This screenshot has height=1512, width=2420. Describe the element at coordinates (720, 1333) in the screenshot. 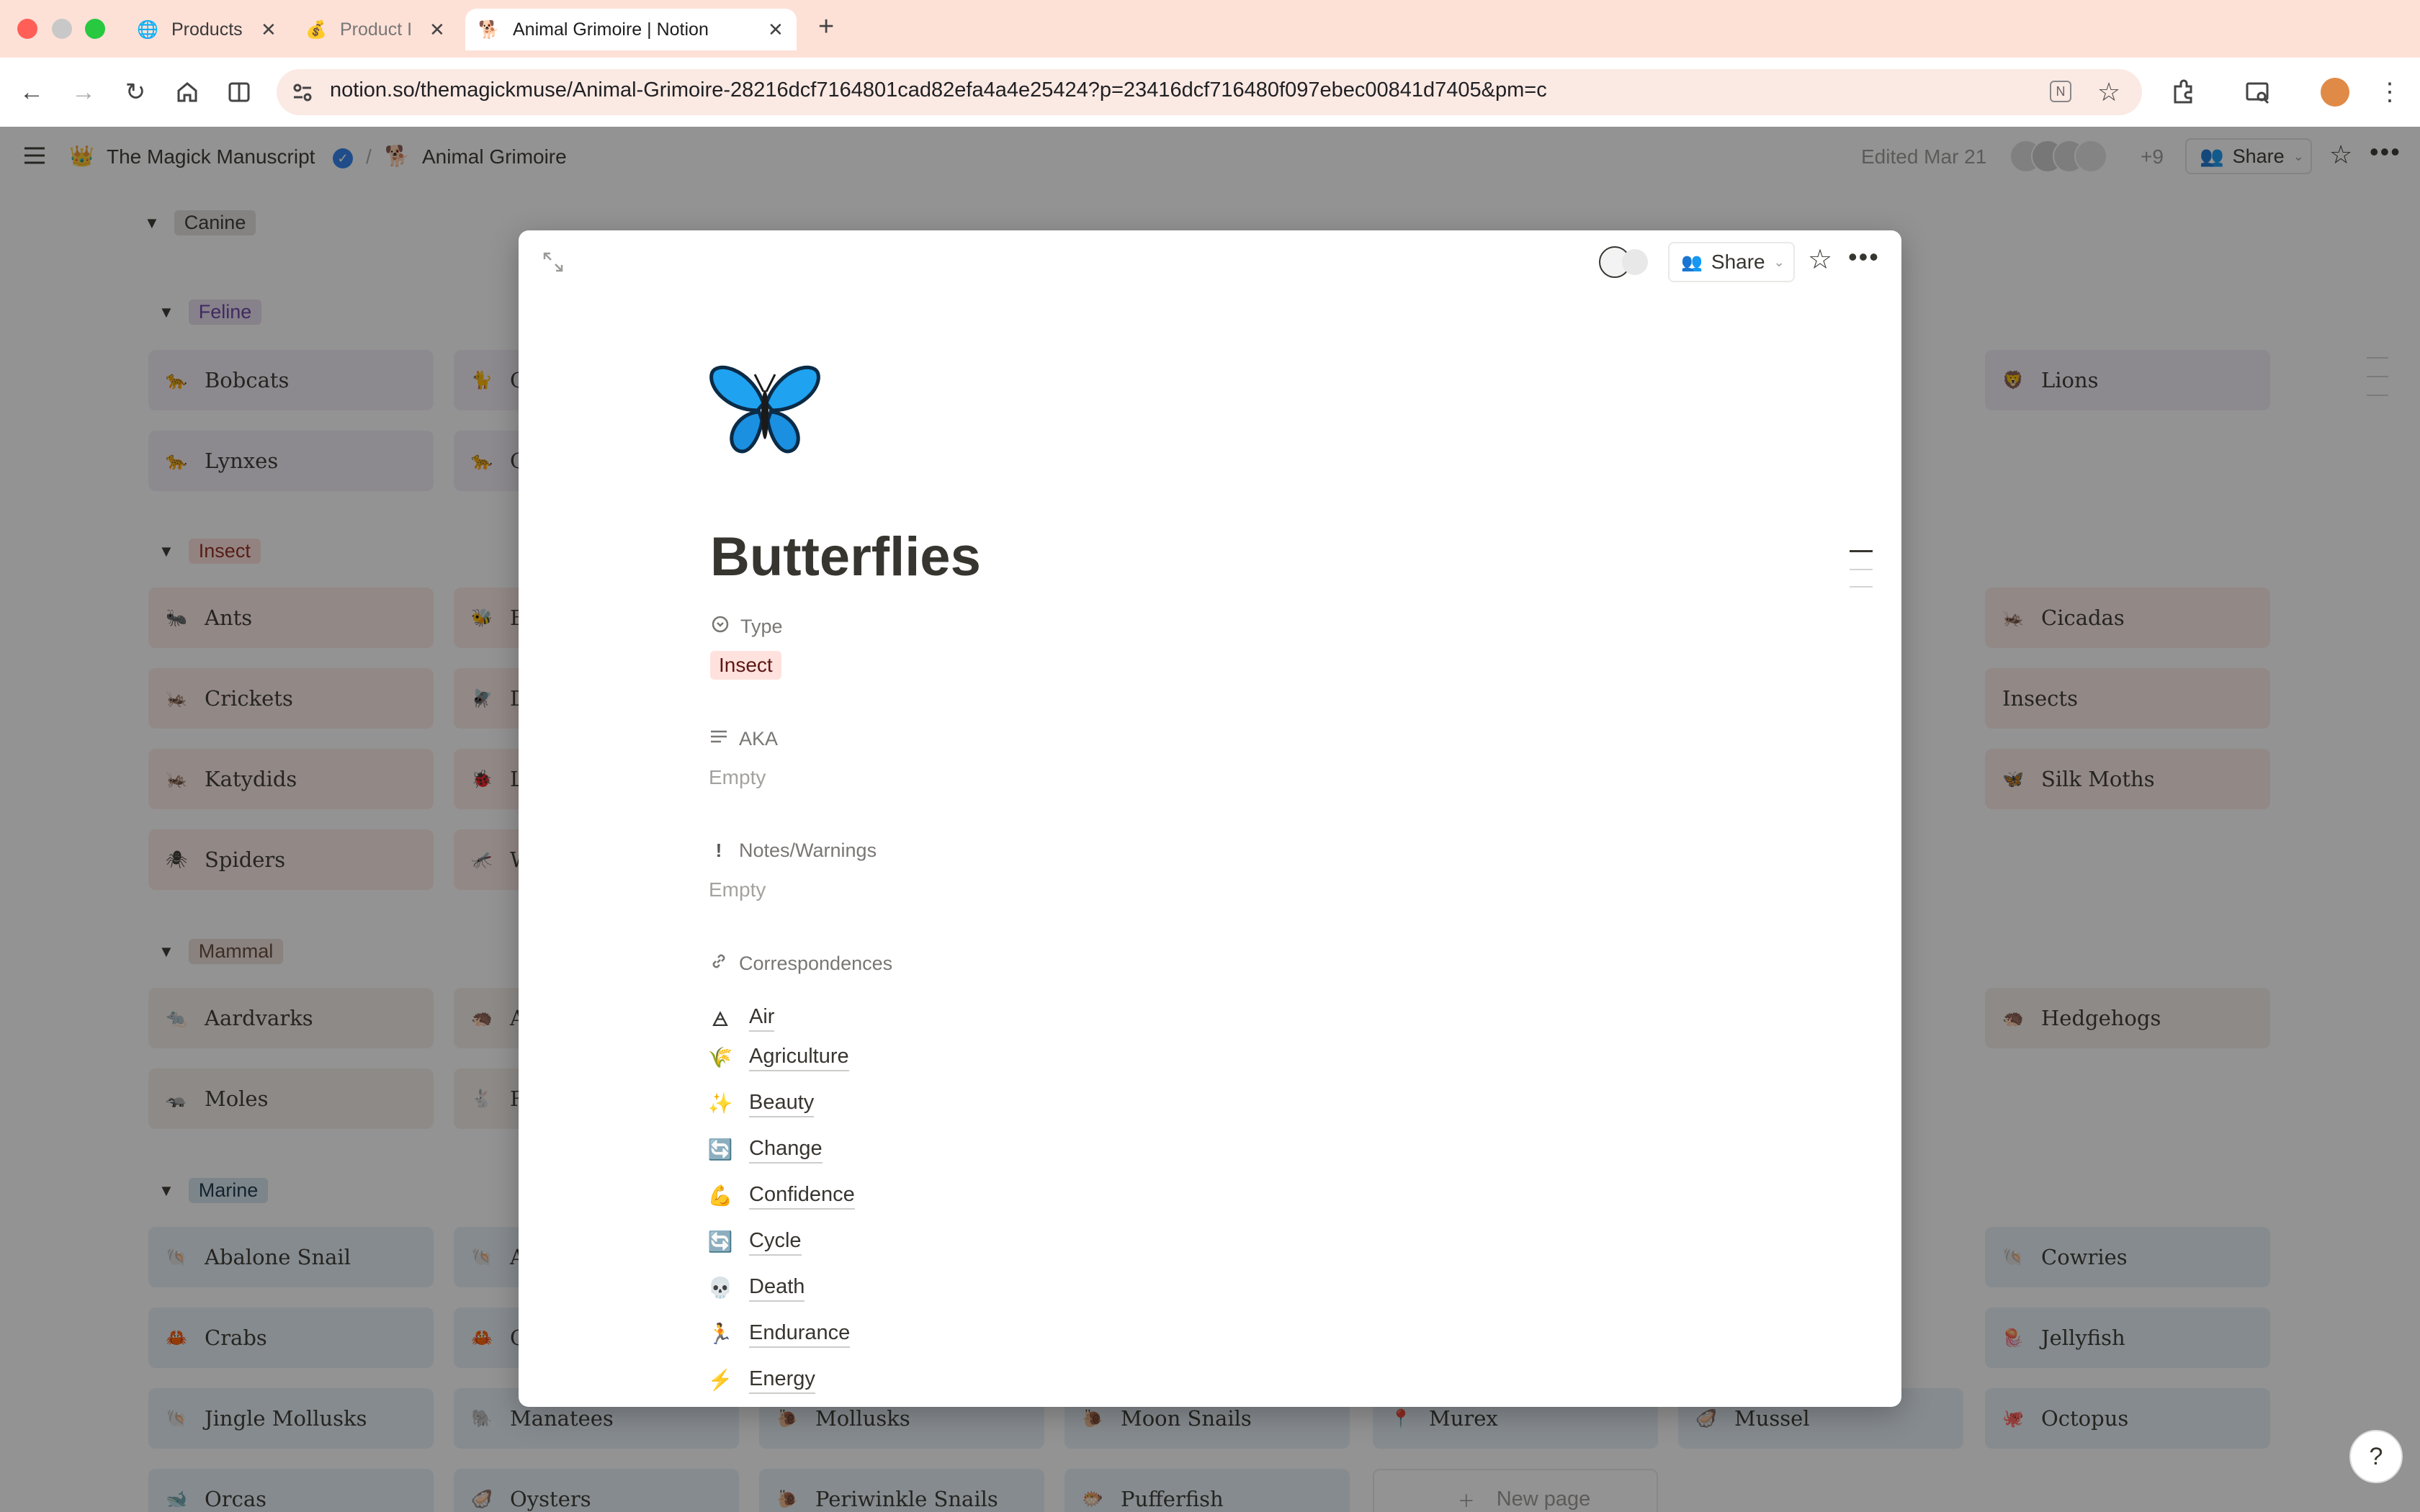

I see `runner-icon: 🏃` at that location.